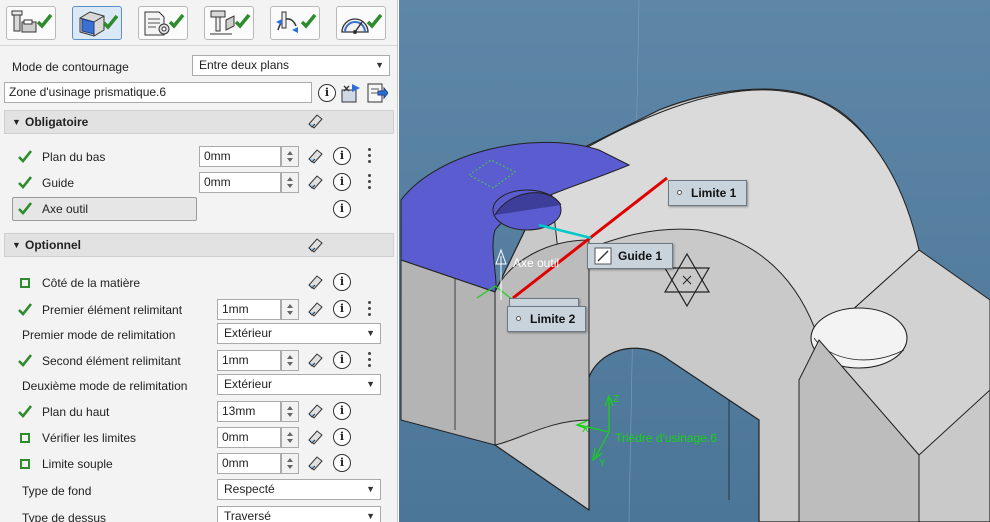 This screenshot has height=522, width=990. Describe the element at coordinates (31, 23) in the screenshot. I see `machine-tab` at that location.